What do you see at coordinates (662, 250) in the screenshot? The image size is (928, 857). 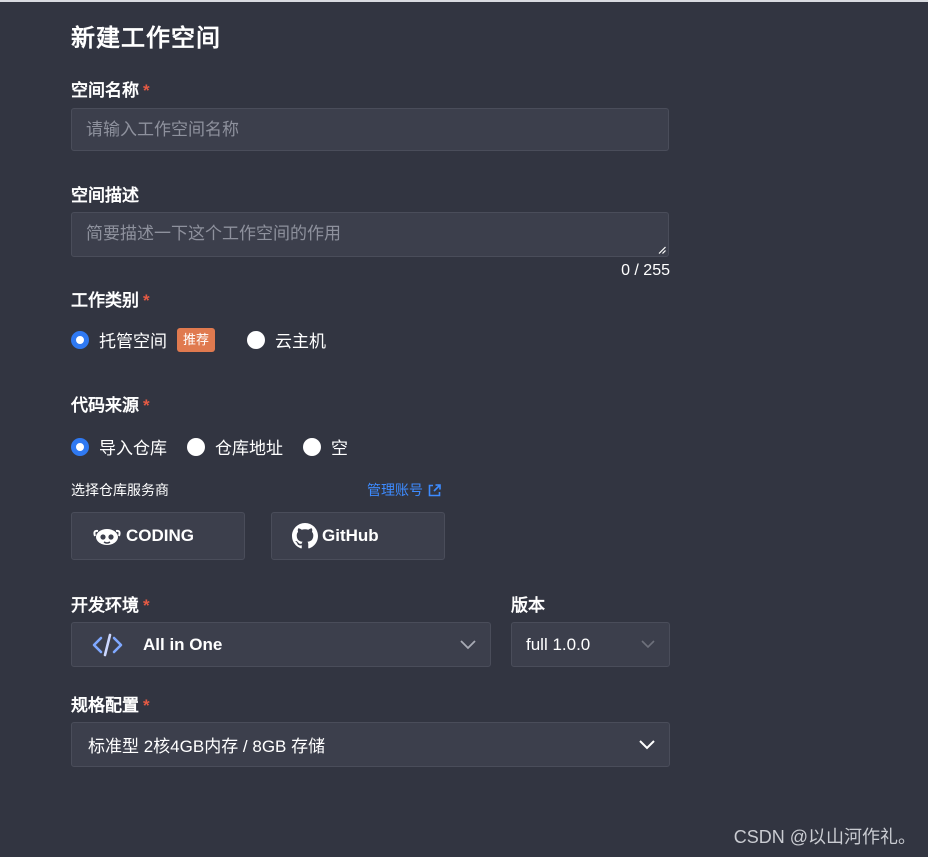 I see `resize-handle-icon` at bounding box center [662, 250].